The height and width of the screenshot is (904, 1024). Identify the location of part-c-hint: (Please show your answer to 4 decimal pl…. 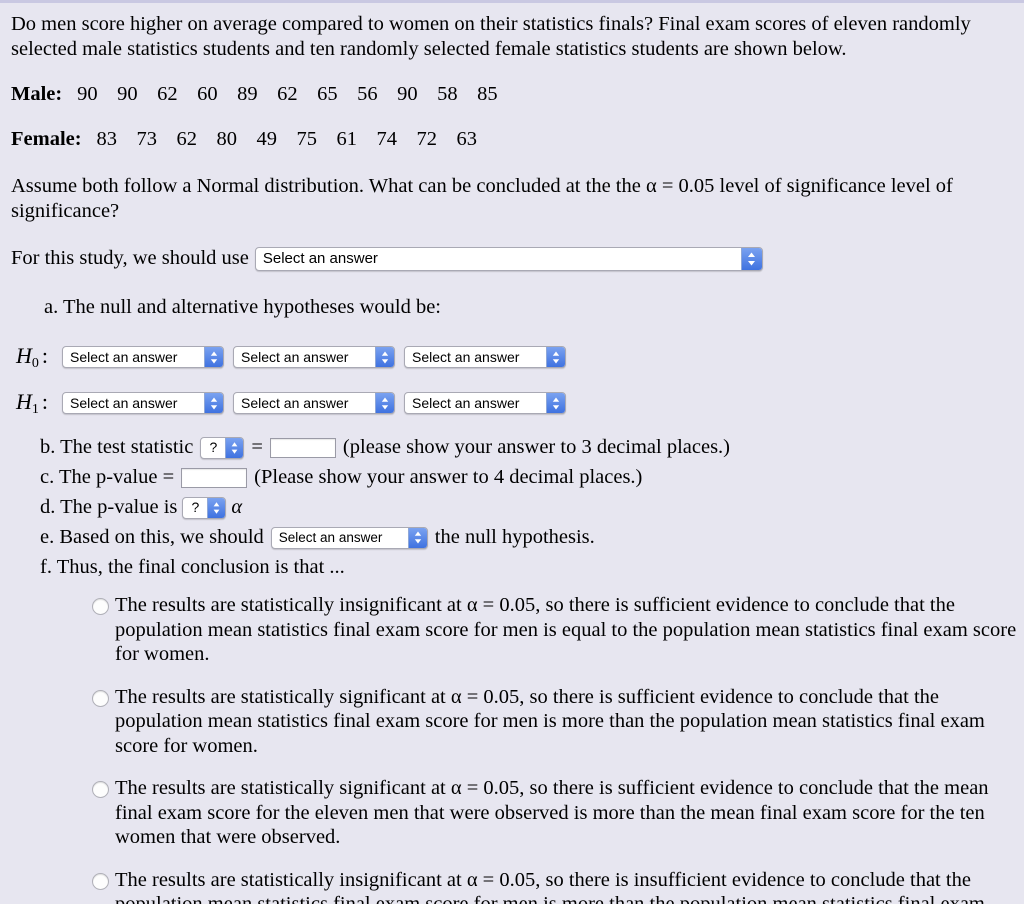
(448, 477).